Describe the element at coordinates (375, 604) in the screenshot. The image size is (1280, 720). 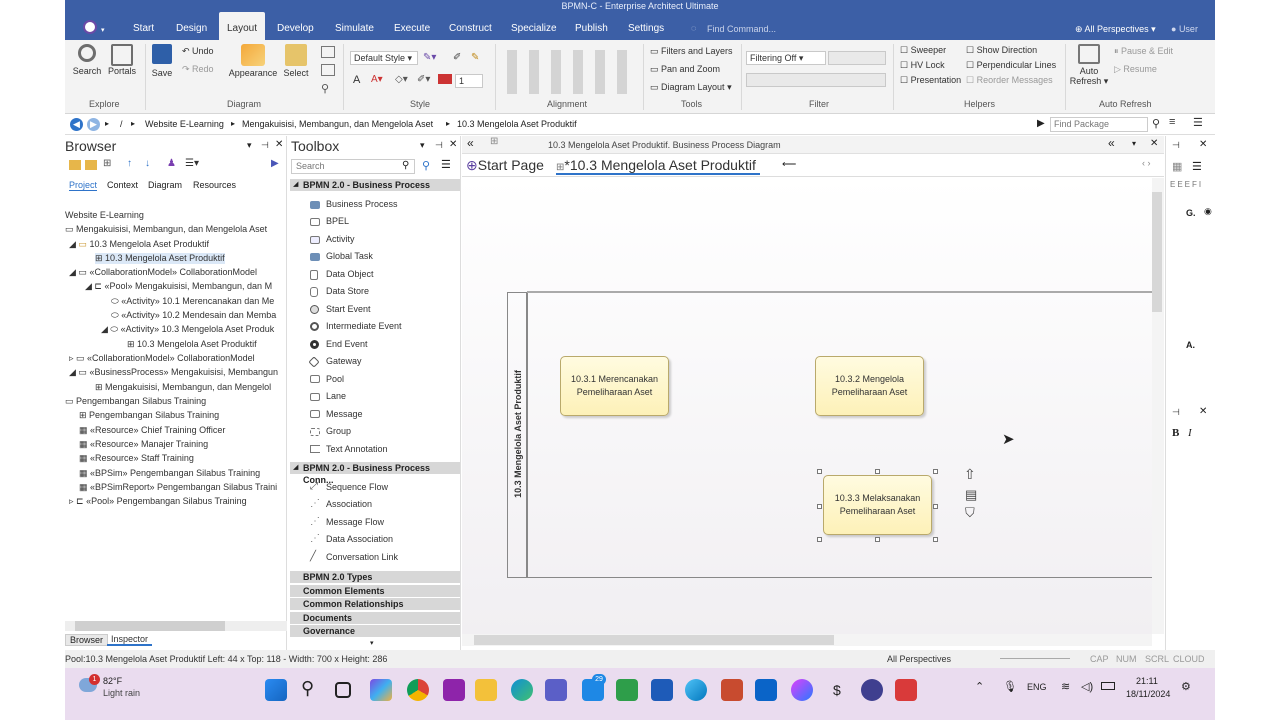
I see `toolbox-section-collapsed: Common Relationships` at that location.